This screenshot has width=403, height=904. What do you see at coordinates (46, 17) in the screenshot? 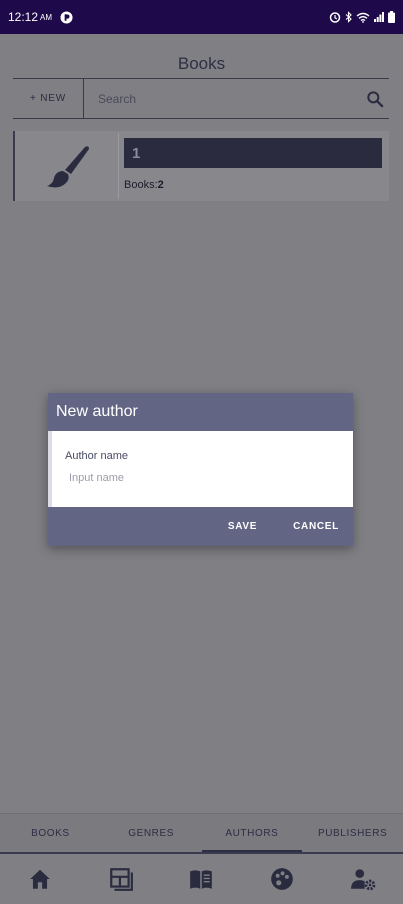
I see `status-time-suffix: AM` at bounding box center [46, 17].